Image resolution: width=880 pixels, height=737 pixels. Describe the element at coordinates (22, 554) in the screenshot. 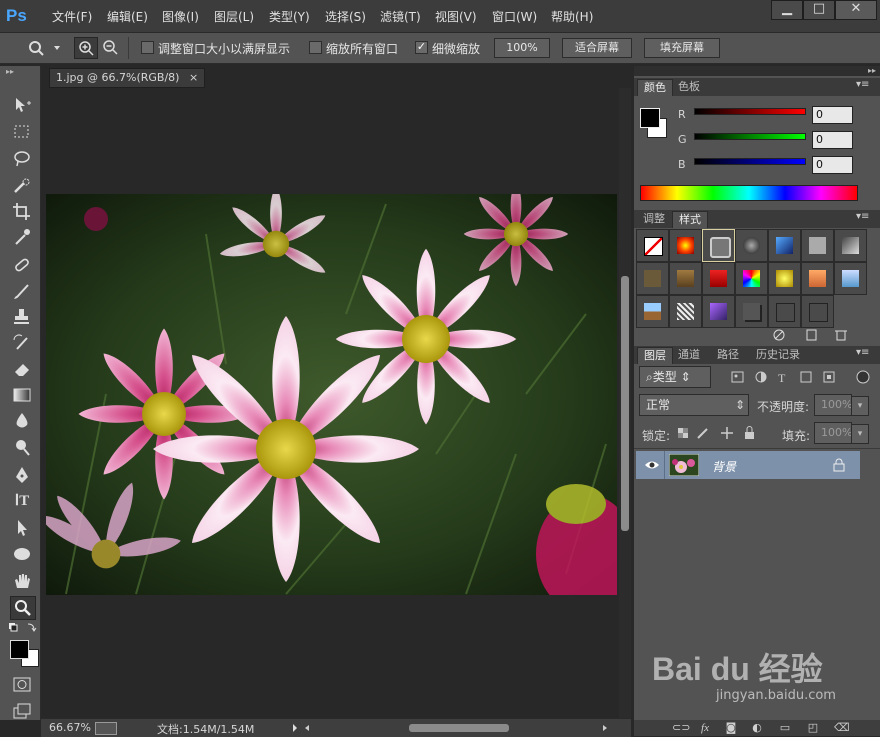

I see `ellipse-tool-icon` at that location.